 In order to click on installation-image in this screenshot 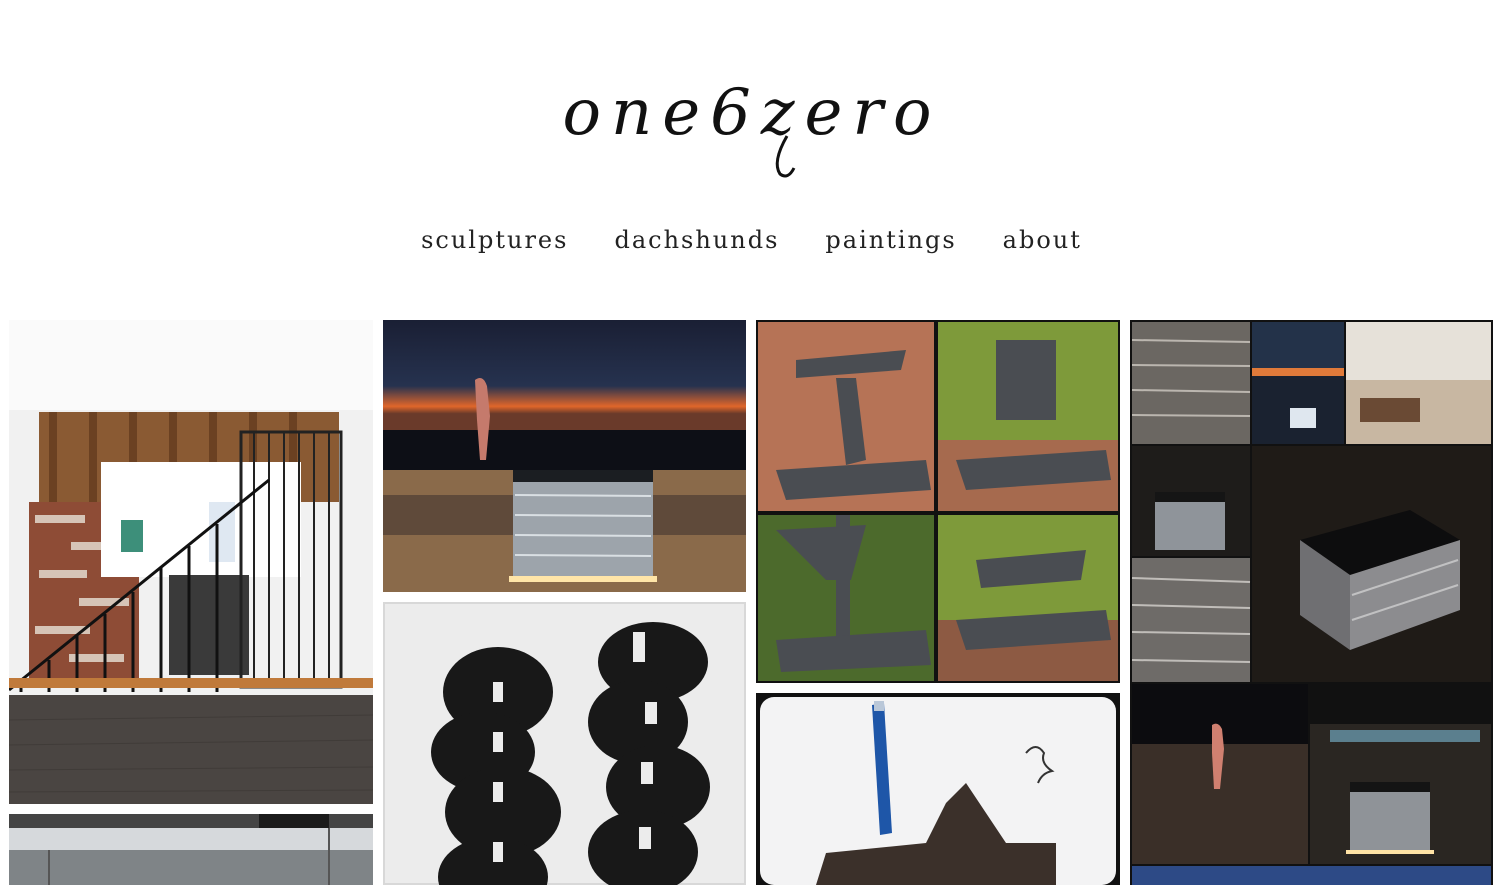, I will do `click(191, 562)`.